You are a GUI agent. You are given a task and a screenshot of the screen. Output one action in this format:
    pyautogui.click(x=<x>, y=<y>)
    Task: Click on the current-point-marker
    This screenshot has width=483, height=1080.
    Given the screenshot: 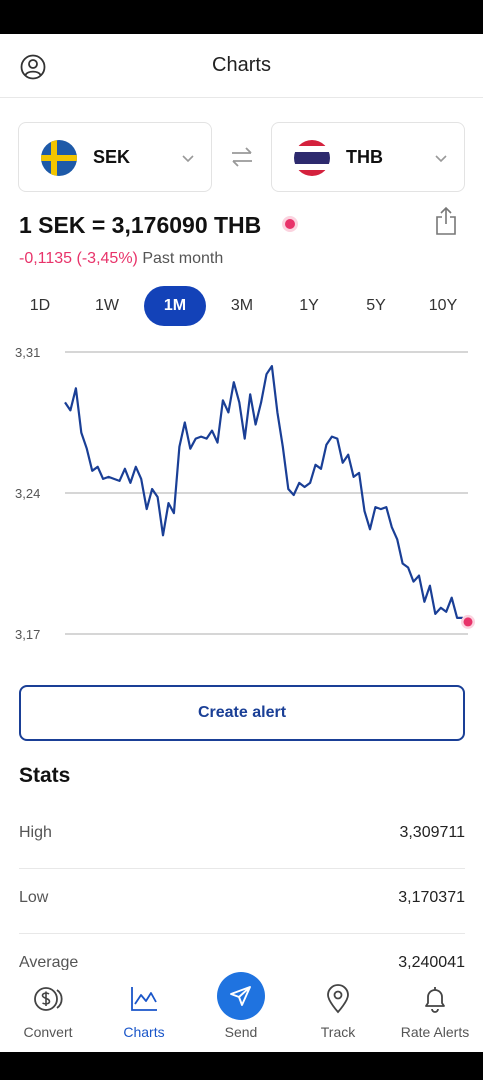 What is the action you would take?
    pyautogui.click(x=468, y=622)
    